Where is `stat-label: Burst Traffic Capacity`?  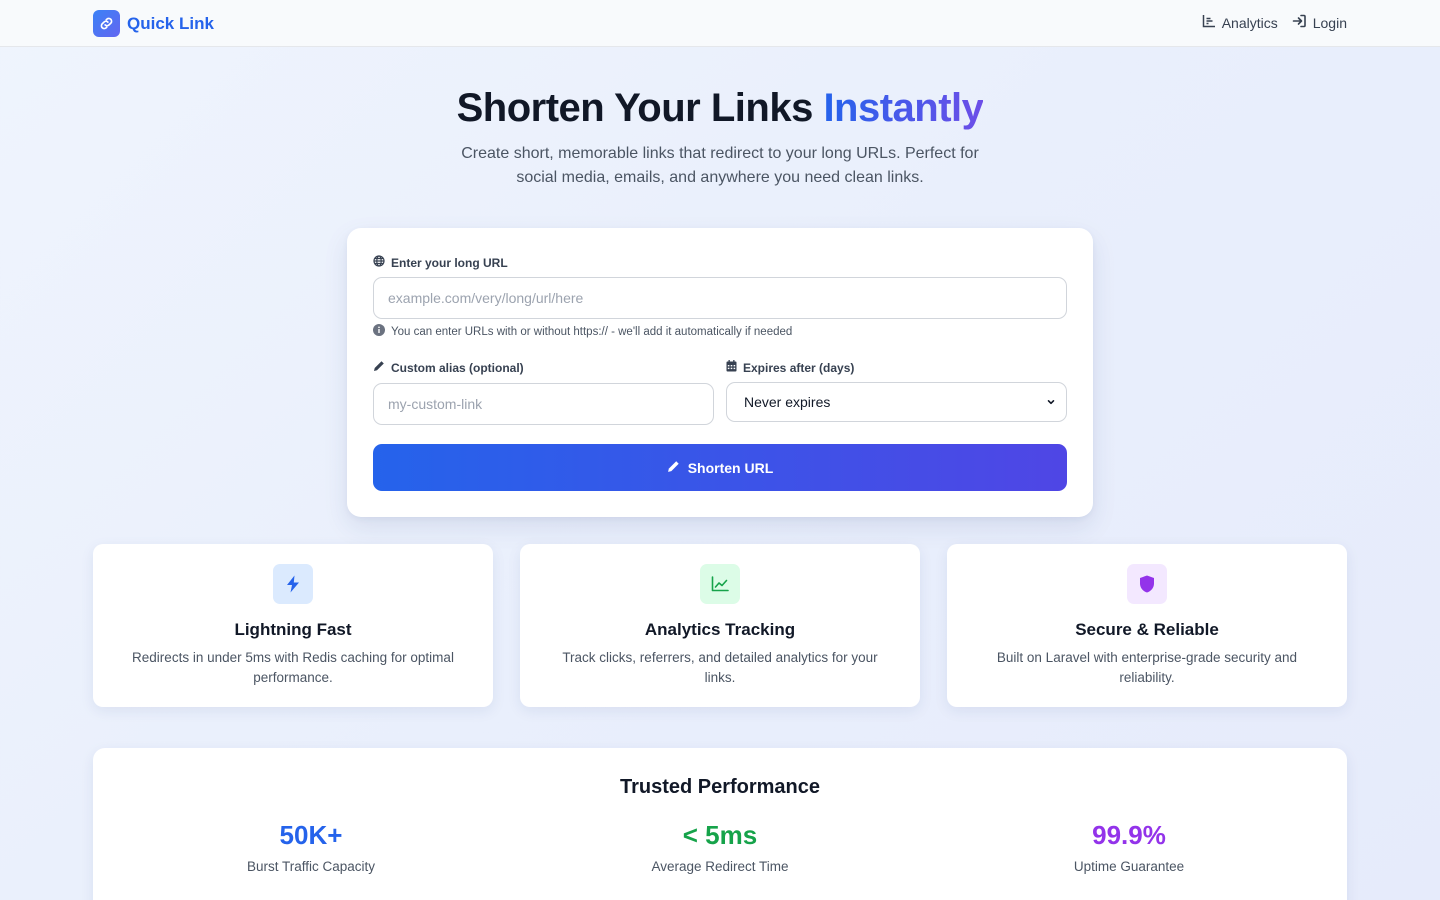
stat-label: Burst Traffic Capacity is located at coordinates (311, 866).